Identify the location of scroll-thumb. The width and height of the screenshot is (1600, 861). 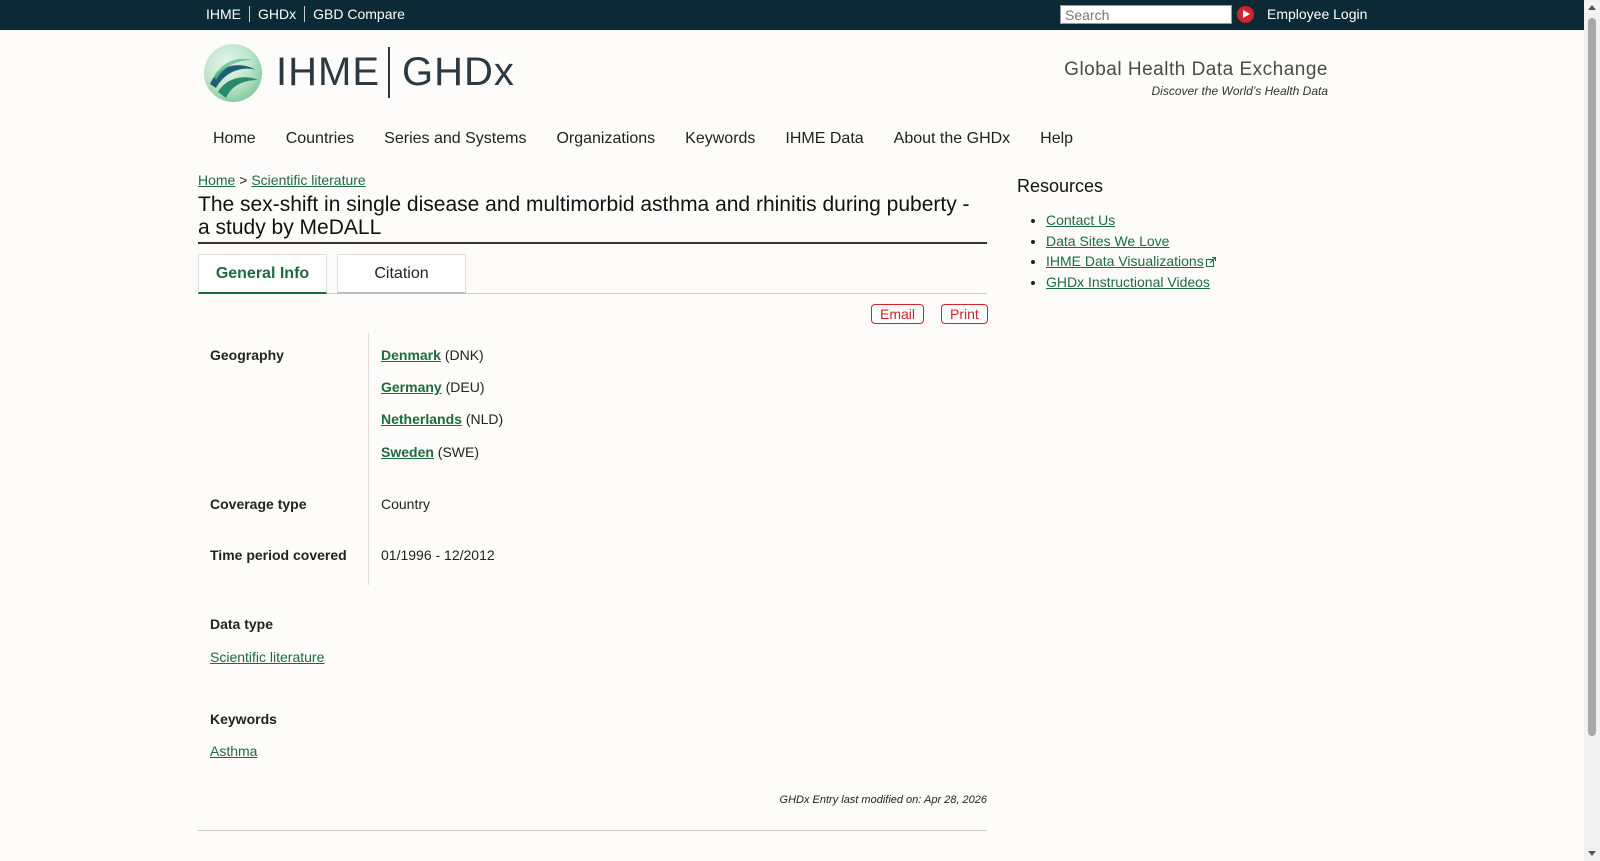
(1592, 377).